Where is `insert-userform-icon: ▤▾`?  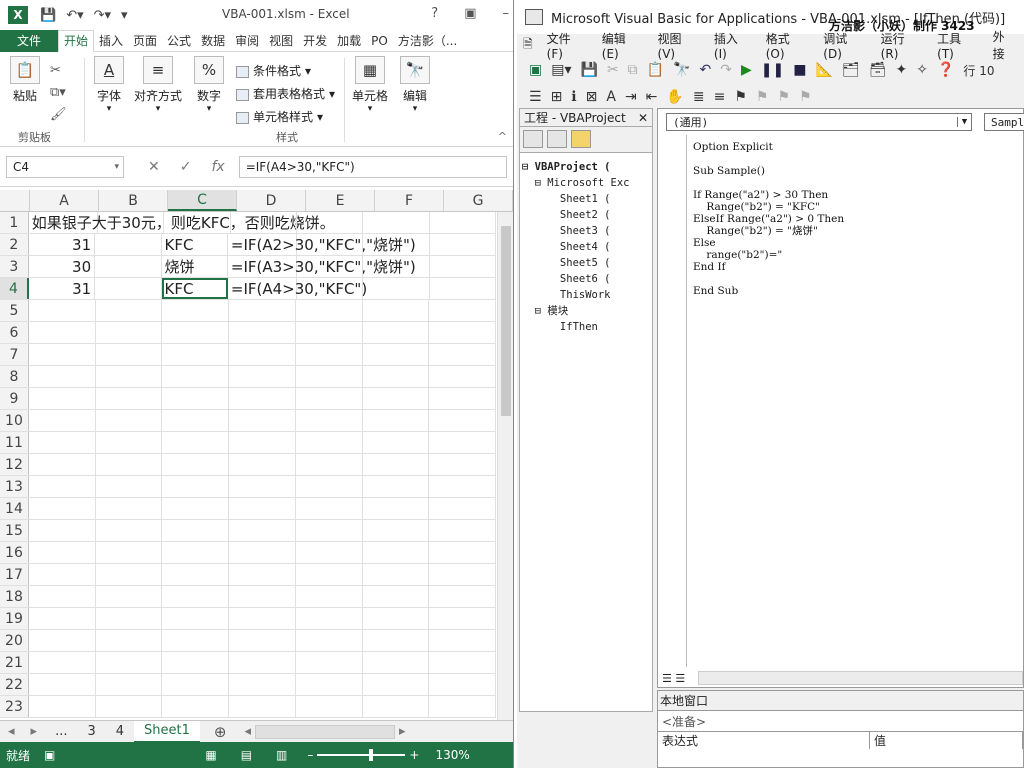
insert-userform-icon: ▤▾ is located at coordinates (561, 70).